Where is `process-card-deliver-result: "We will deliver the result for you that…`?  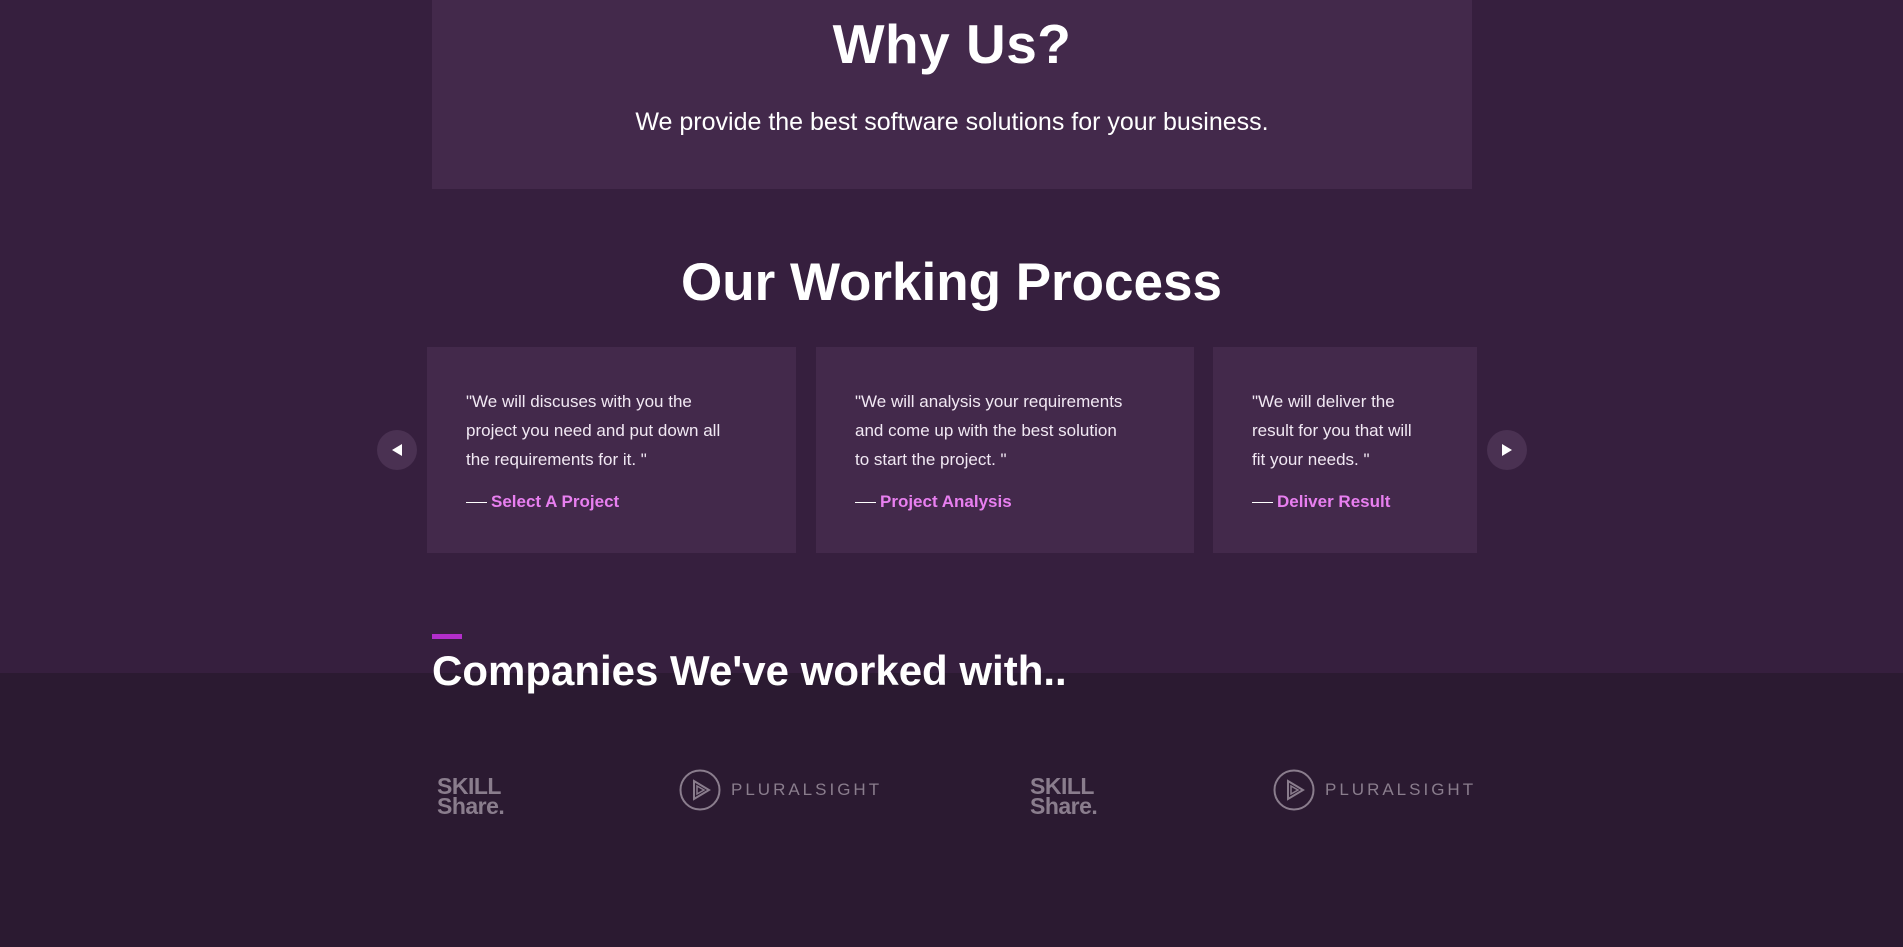 process-card-deliver-result: "We will deliver the result for you that… is located at coordinates (1345, 450).